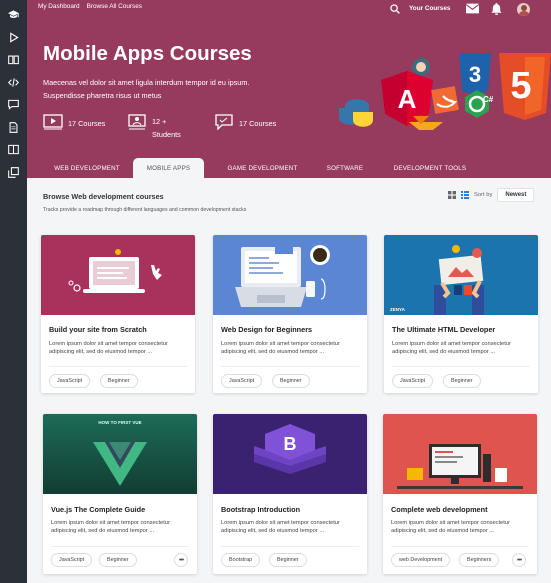  What do you see at coordinates (520, 86) in the screenshot?
I see `html5-logo: 5` at bounding box center [520, 86].